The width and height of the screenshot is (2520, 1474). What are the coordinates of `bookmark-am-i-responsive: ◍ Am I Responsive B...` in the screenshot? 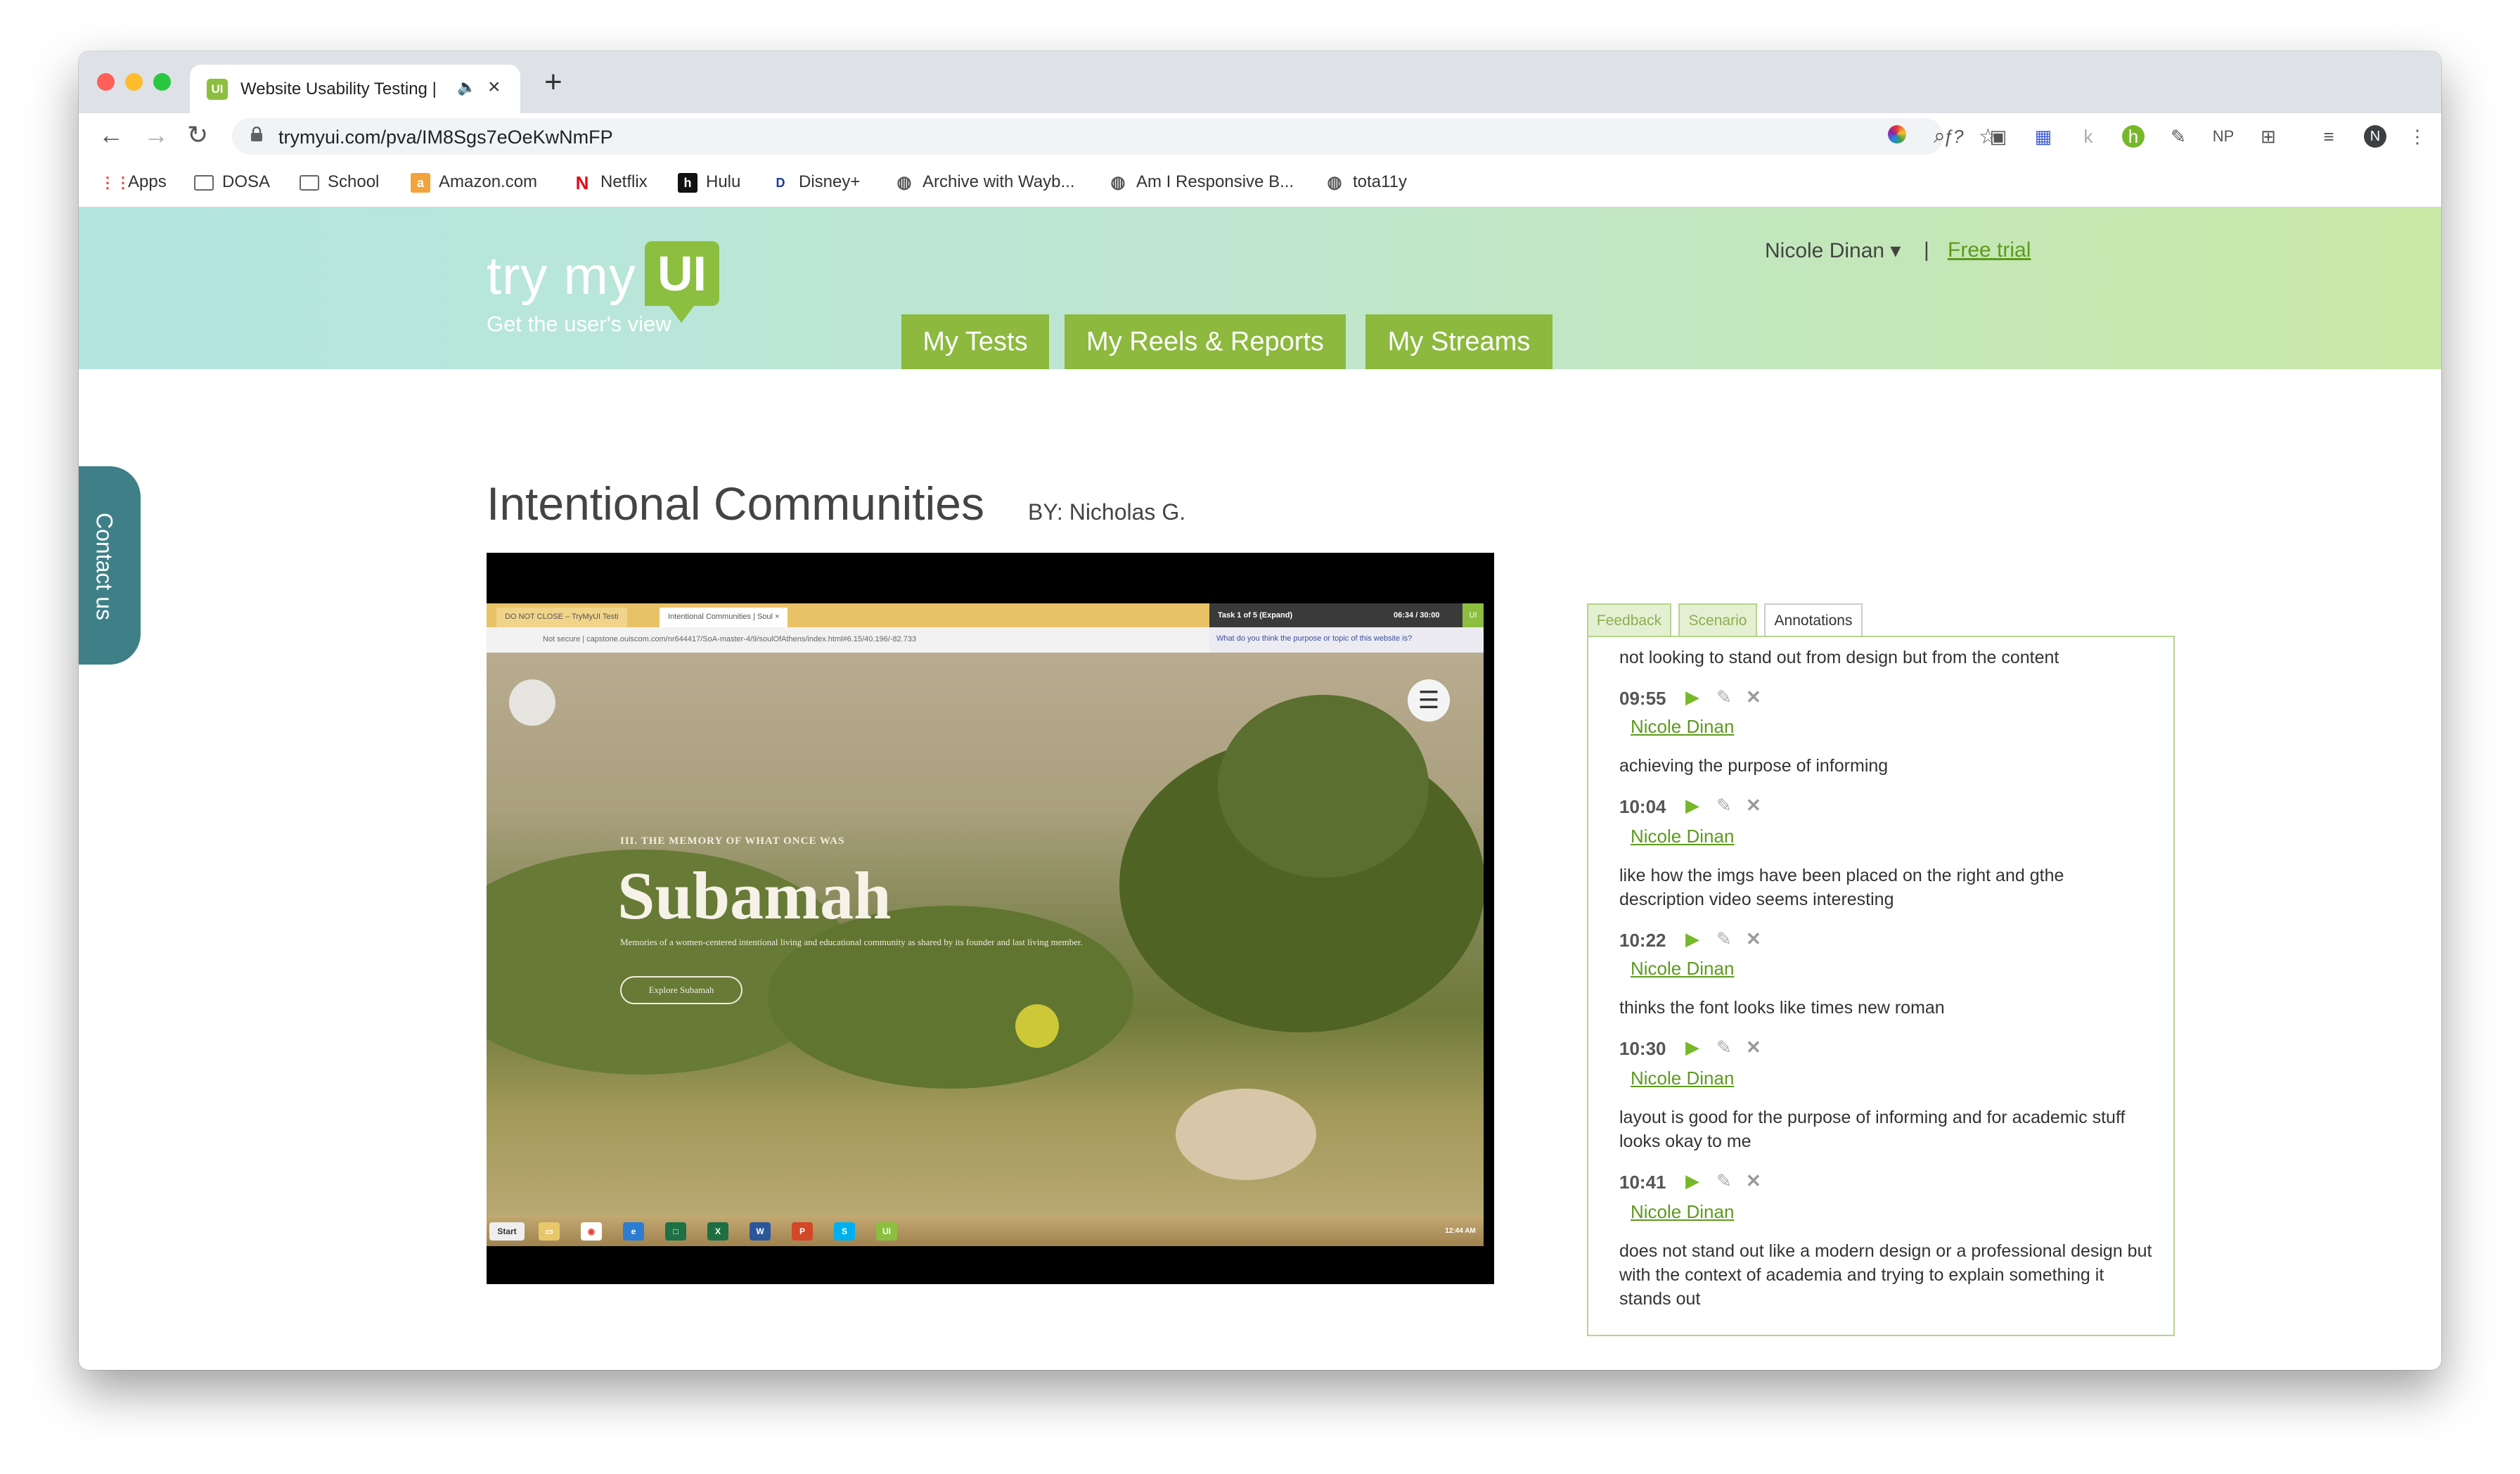 It's located at (1201, 182).